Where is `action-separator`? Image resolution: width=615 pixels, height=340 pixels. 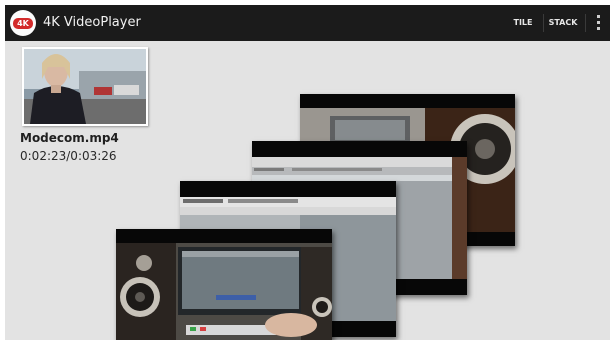
action-separator is located at coordinates (585, 23).